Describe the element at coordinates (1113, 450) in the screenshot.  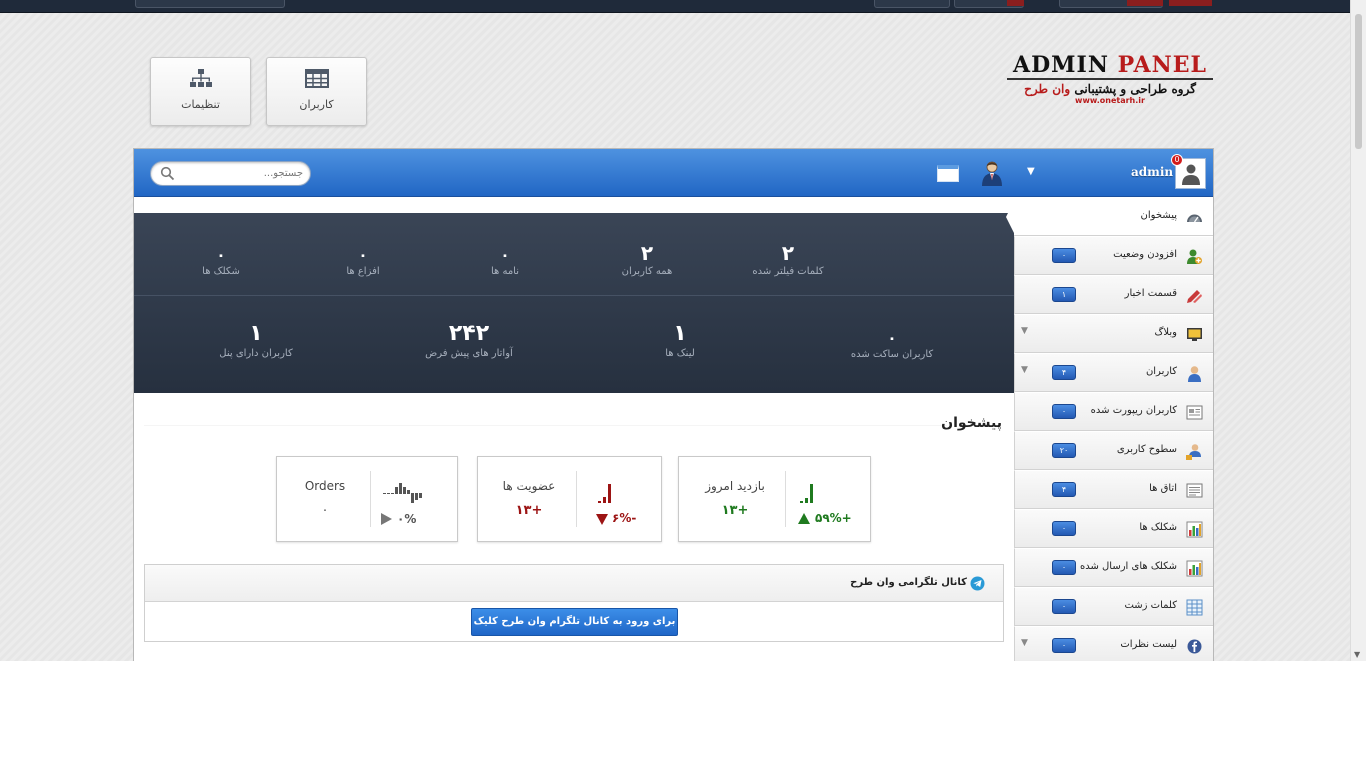
I see `sidebar-item-user-levels: سطوح کاربری ۲۰` at that location.